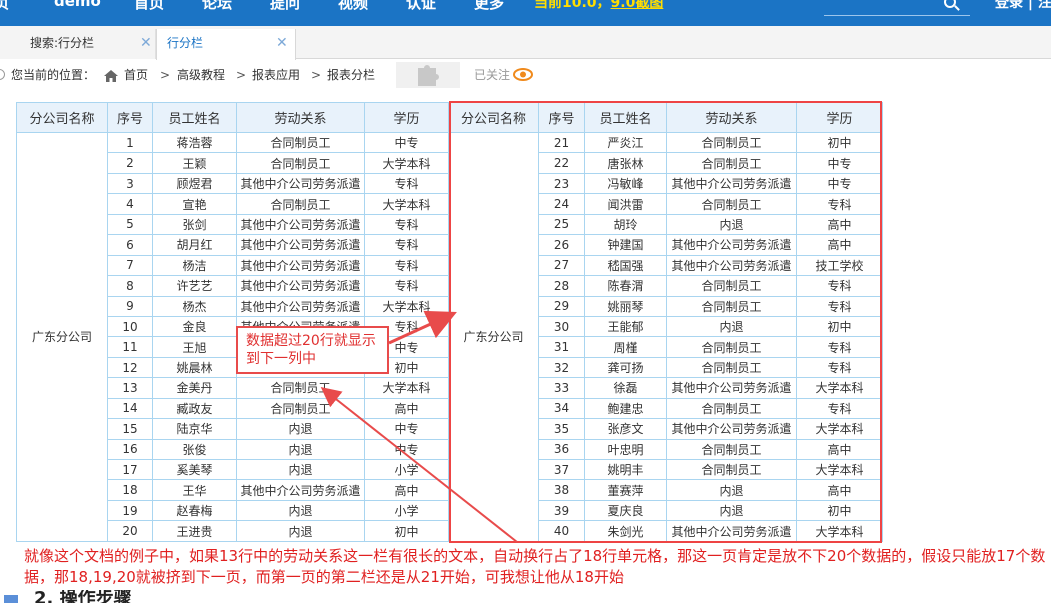 The image size is (1051, 603). What do you see at coordinates (489, 6) in the screenshot?
I see `nav-item-more: 更多` at bounding box center [489, 6].